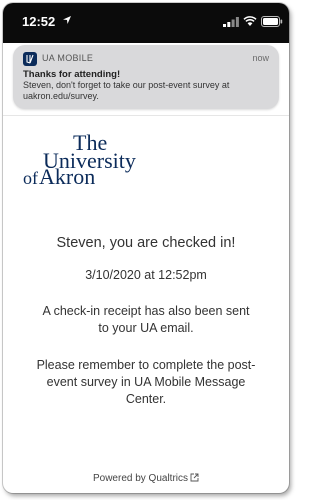 The image size is (320, 500). Describe the element at coordinates (146, 23) in the screenshot. I see `status-bar: 12:52` at that location.